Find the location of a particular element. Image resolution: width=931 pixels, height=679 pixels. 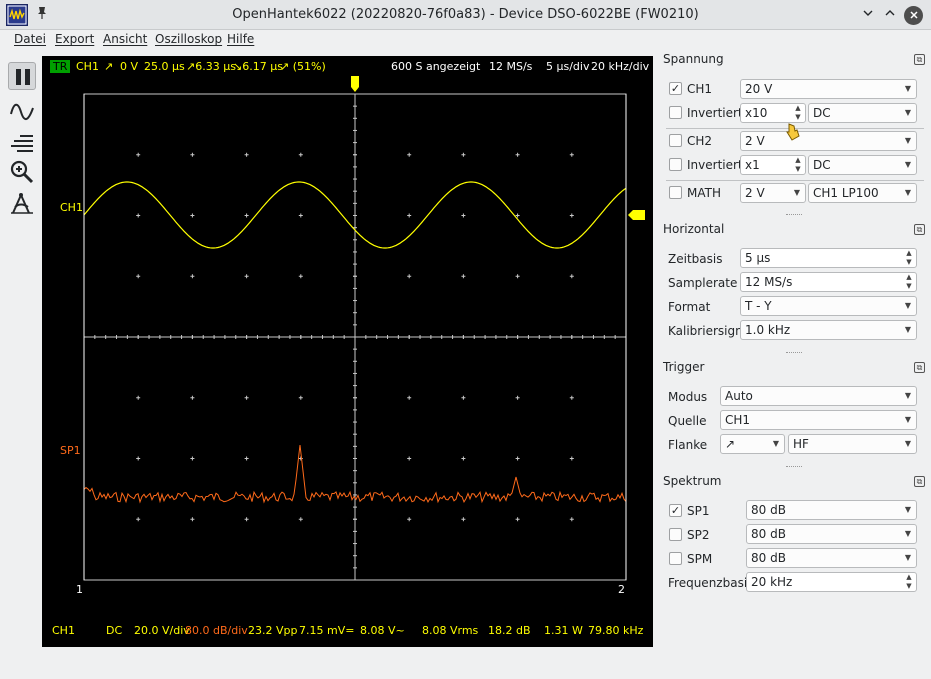

pause-icon is located at coordinates (22, 76).